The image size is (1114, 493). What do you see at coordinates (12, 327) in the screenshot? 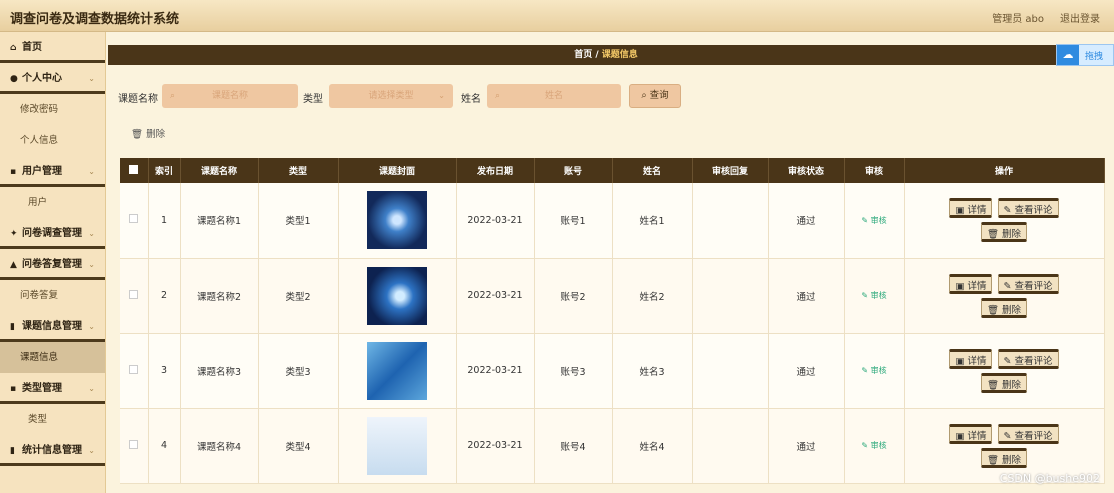
I see `list-icon: ▮` at bounding box center [12, 327].